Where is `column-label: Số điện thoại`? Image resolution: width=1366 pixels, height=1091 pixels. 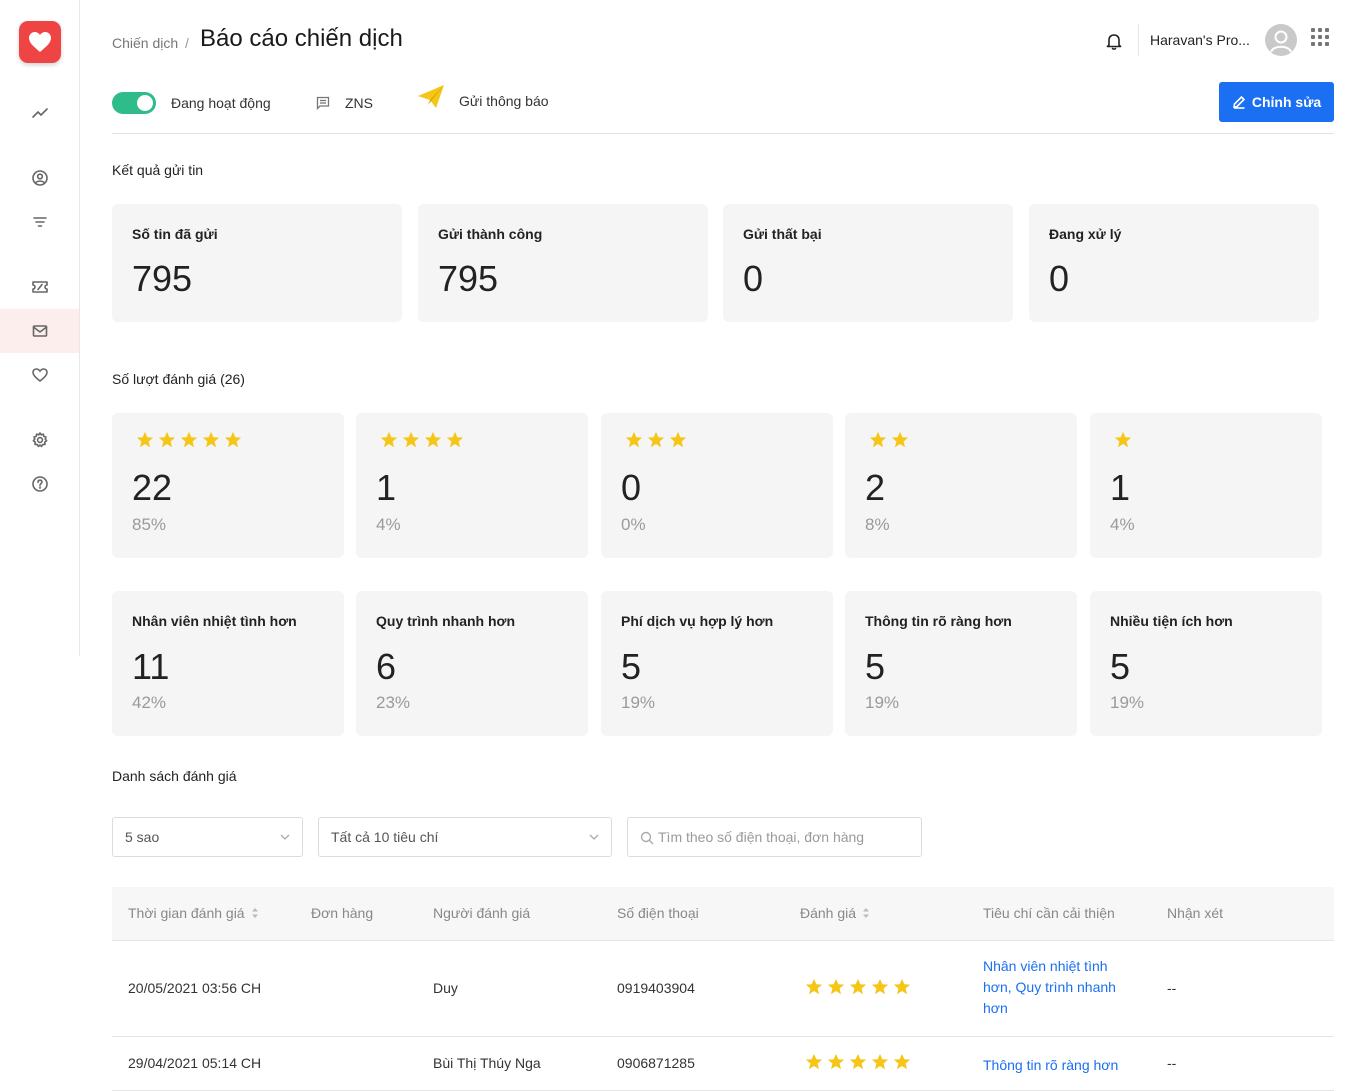 column-label: Số điện thoại is located at coordinates (658, 913).